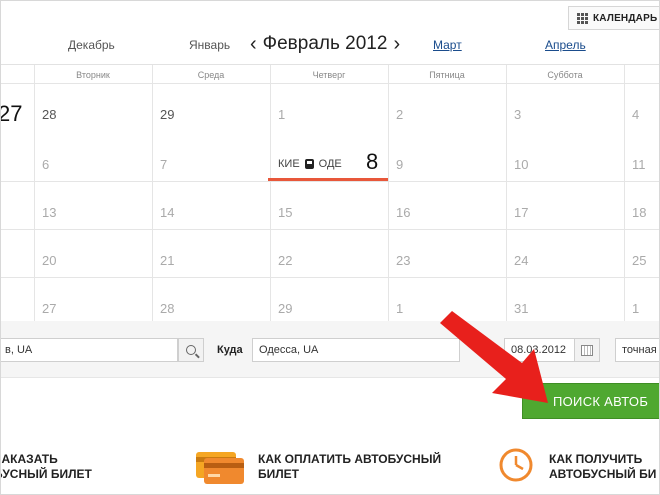 The height and width of the screenshot is (495, 660). I want to click on info-pay-line1: КАК ОПЛАТИТЬ АВТОБУСНЫЙ, so click(350, 459).